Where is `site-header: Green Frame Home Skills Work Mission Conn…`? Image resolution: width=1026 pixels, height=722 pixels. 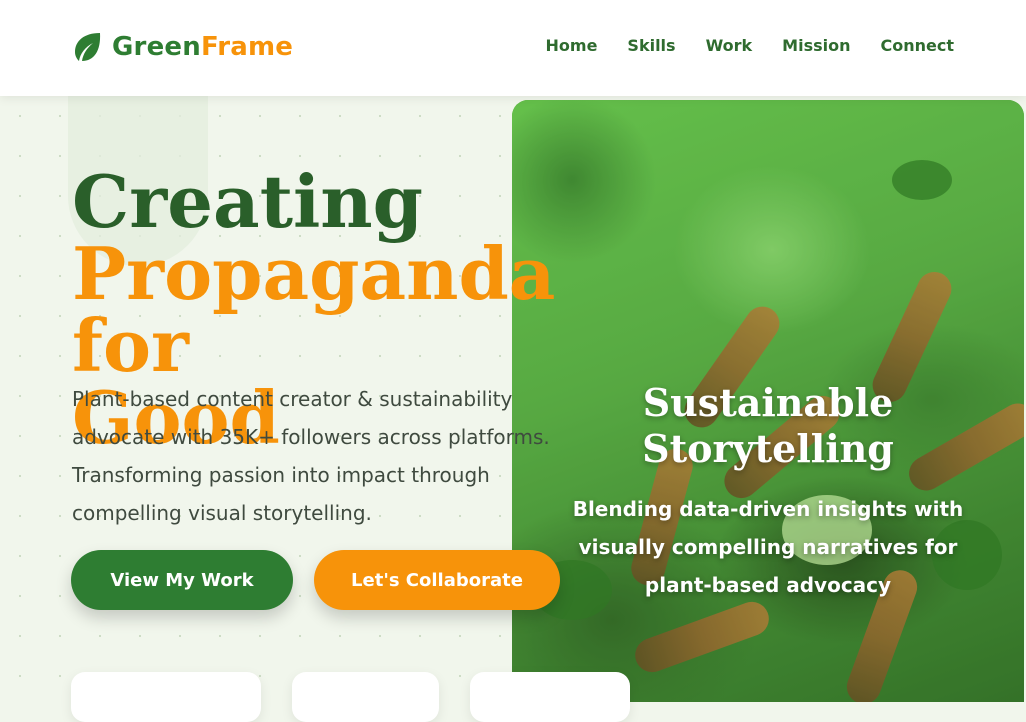
site-header: Green Frame Home Skills Work Mission Conn… is located at coordinates (513, 48).